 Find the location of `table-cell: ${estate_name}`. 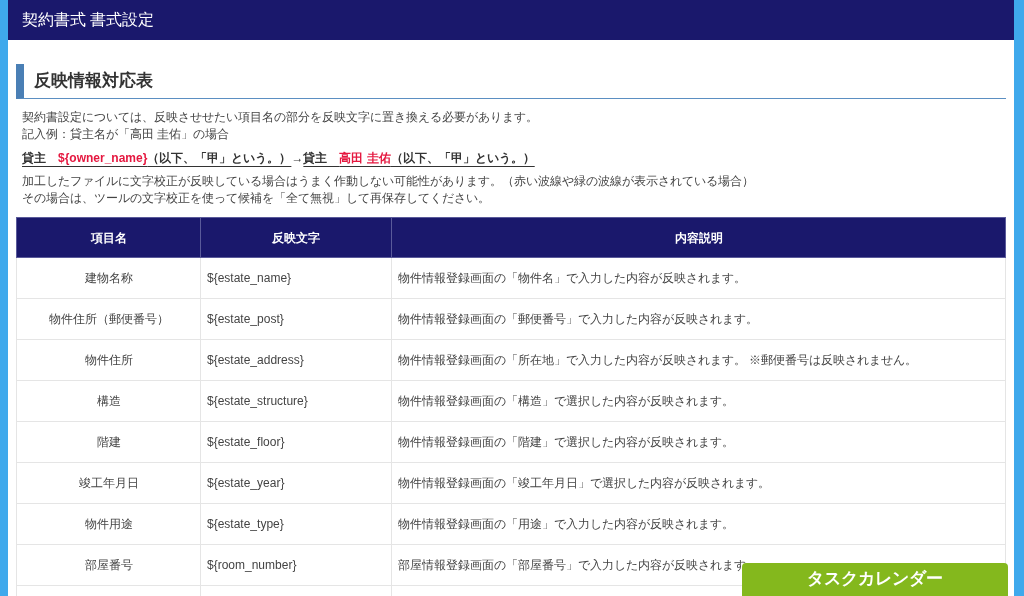

table-cell: ${estate_name} is located at coordinates (296, 278).